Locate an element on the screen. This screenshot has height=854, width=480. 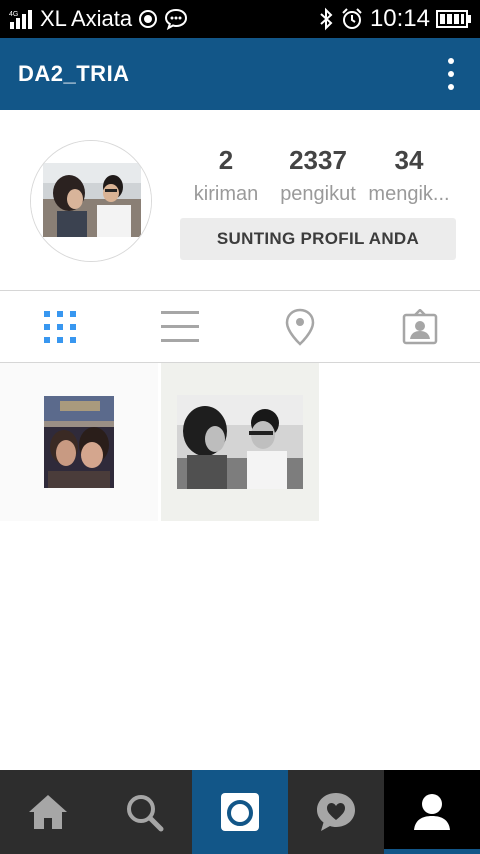
location-pin-icon is located at coordinates (300, 327).